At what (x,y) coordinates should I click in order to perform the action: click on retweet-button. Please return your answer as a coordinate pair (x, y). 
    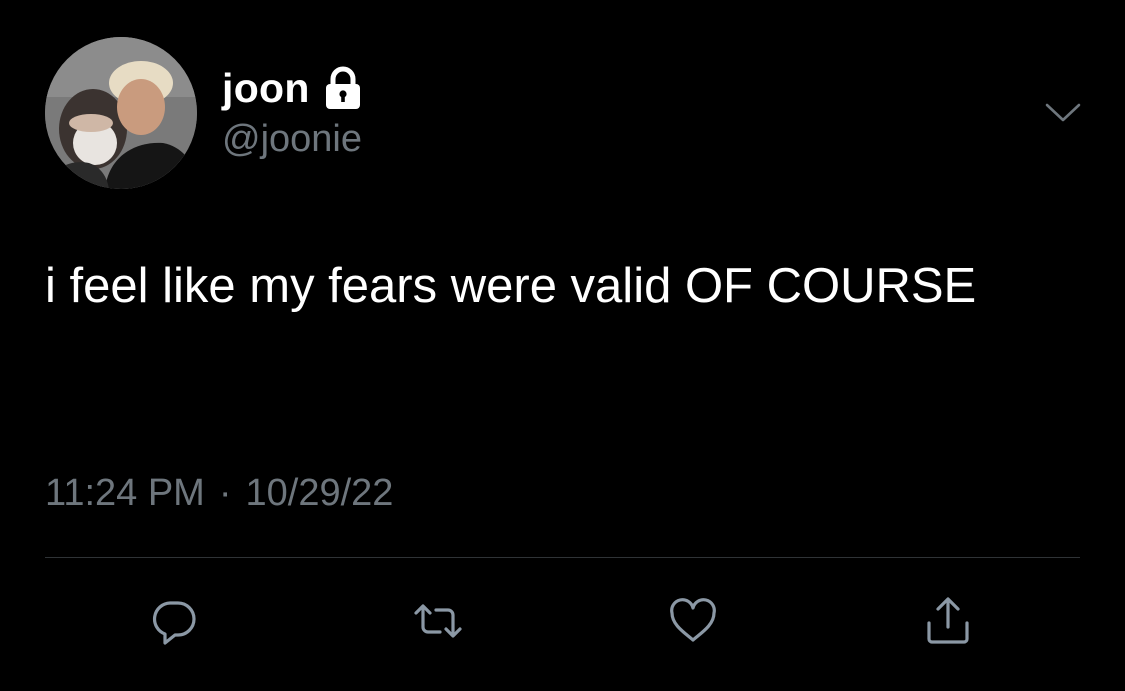
    Looking at the image, I should click on (438, 621).